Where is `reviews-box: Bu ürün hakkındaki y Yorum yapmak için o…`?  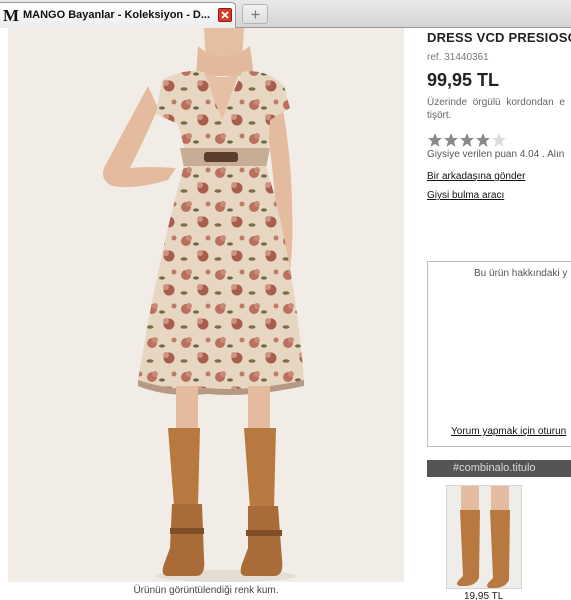 reviews-box: Bu ürün hakkındaki y Yorum yapmak için o… is located at coordinates (499, 354).